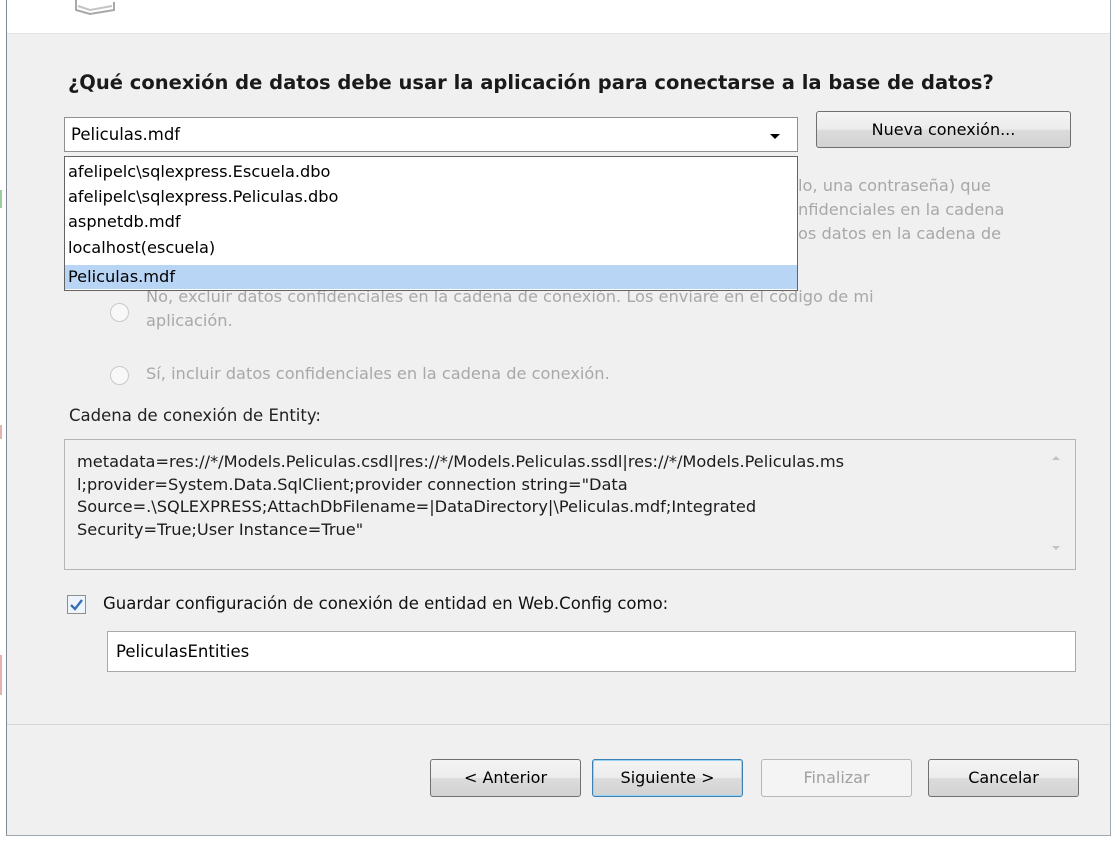 Image resolution: width=1118 pixels, height=847 pixels. Describe the element at coordinates (558, 17) in the screenshot. I see `wizard-header` at that location.